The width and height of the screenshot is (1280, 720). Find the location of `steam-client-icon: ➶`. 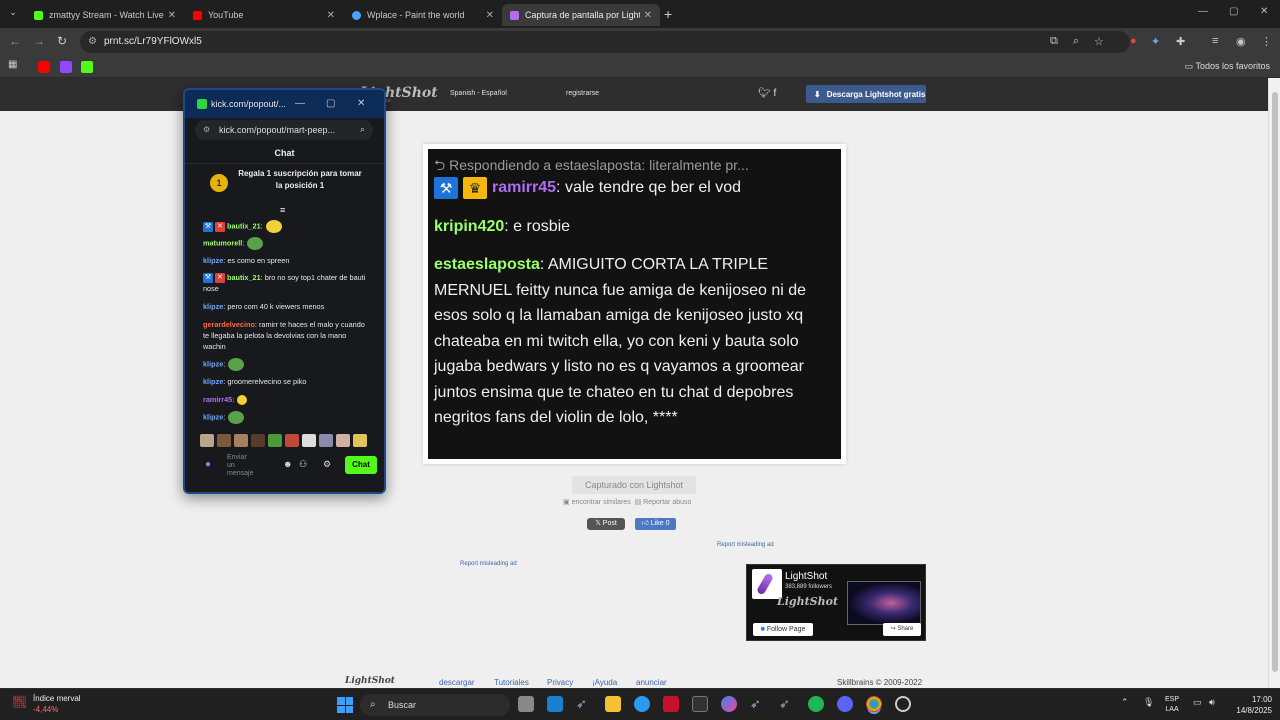

steam-client-icon: ➶ is located at coordinates (787, 704).